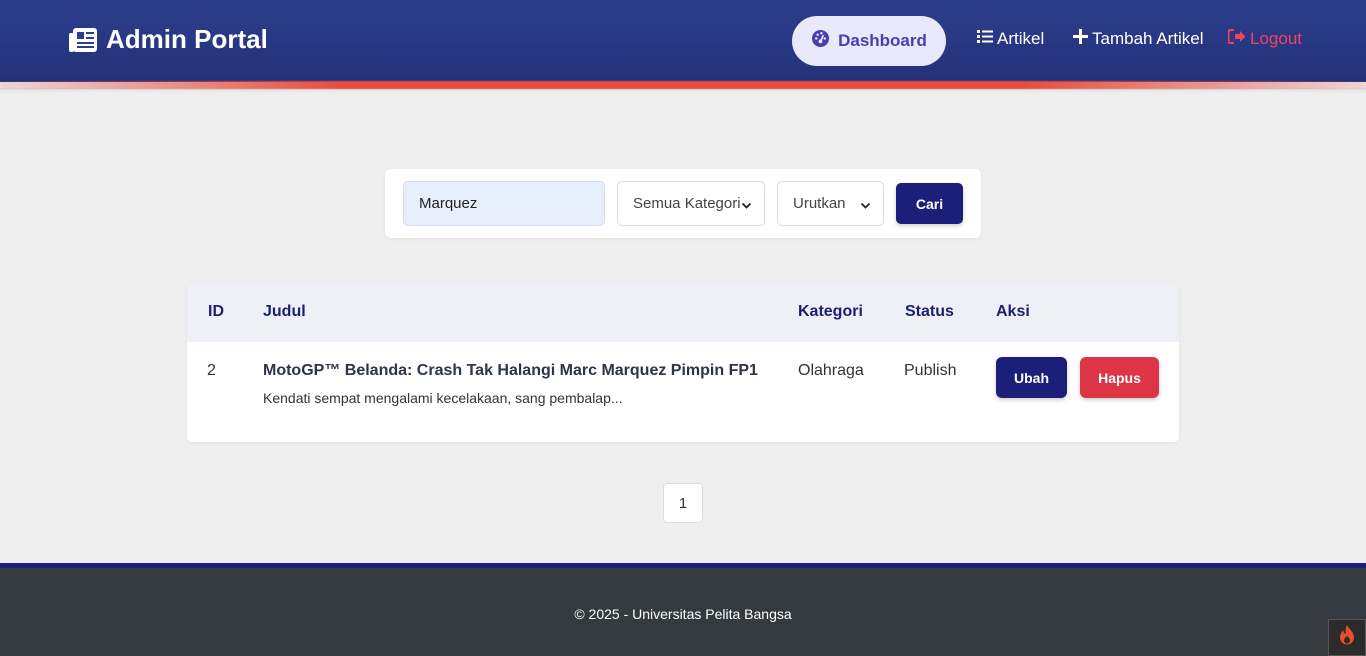 The width and height of the screenshot is (1366, 656). I want to click on column-header-kategori: Kategori, so click(830, 311).